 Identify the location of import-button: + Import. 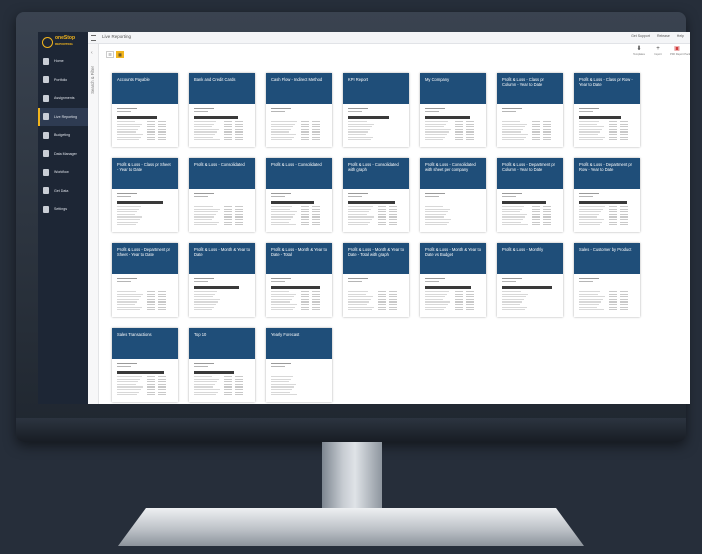
(658, 50).